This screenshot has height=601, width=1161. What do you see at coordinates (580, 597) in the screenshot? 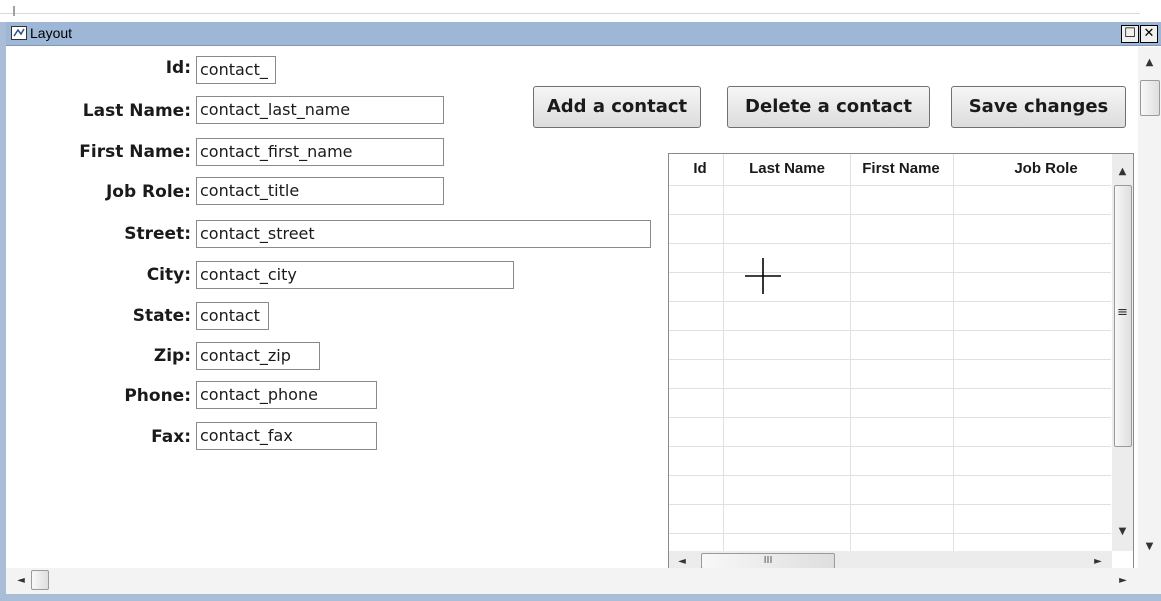
I see `window-bottom-border` at bounding box center [580, 597].